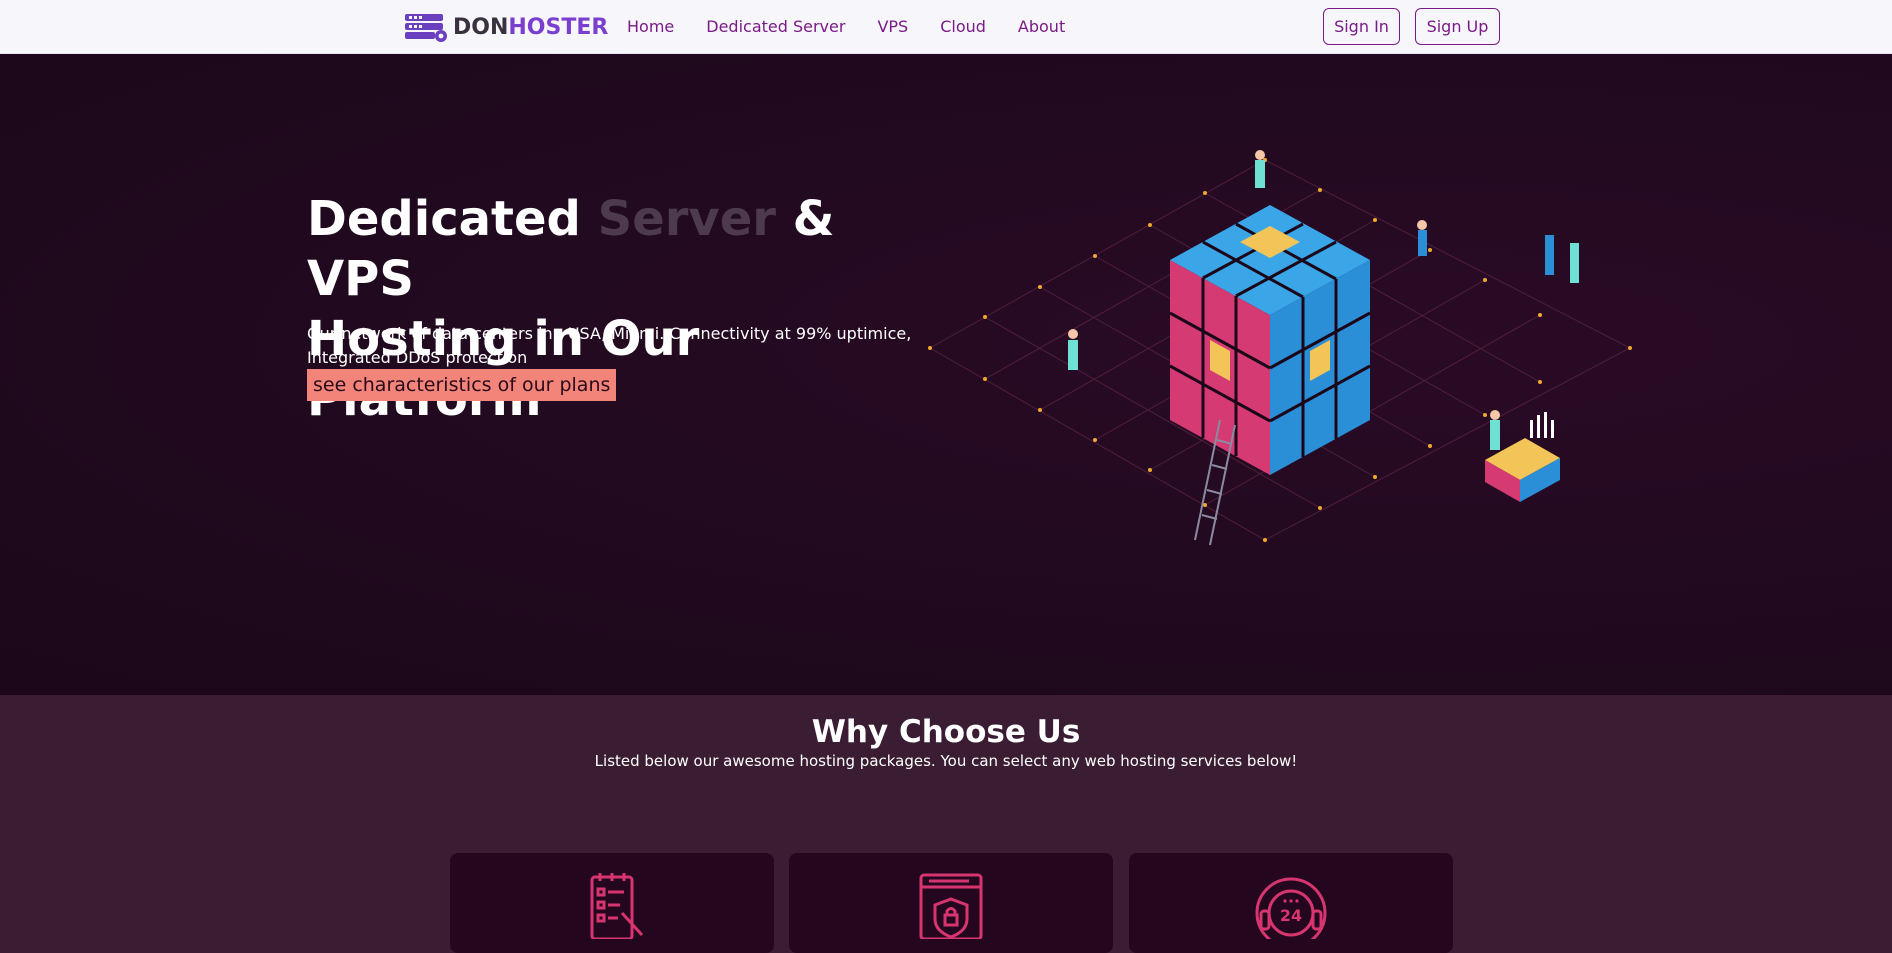  What do you see at coordinates (1291, 915) in the screenshot?
I see `svg-text: 24` at bounding box center [1291, 915].